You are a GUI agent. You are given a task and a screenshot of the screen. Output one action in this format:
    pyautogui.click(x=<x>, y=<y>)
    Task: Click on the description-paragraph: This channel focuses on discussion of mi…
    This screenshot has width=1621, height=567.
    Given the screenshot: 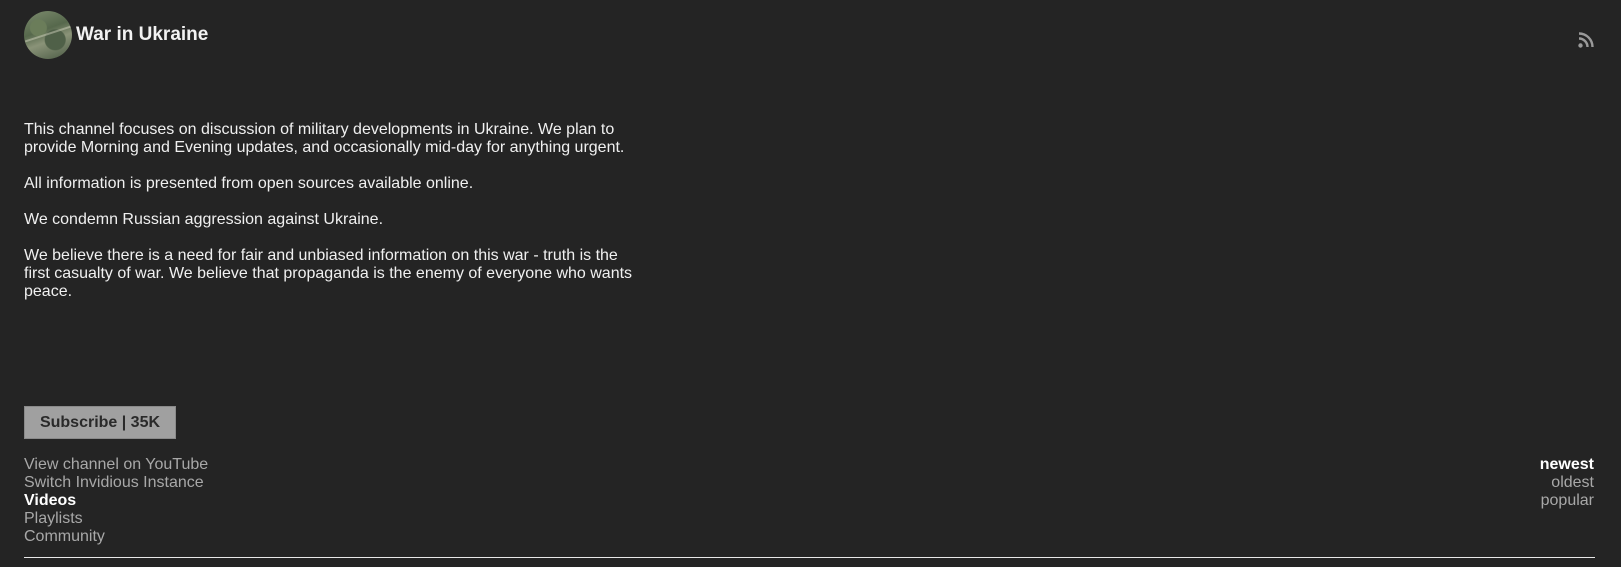 What is the action you would take?
    pyautogui.click(x=324, y=138)
    